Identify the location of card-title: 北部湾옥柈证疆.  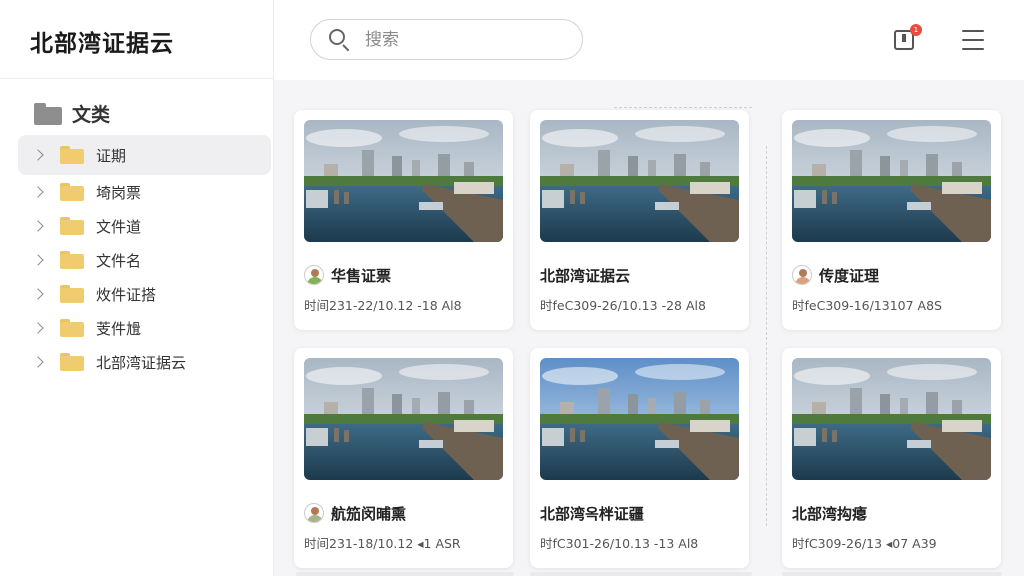
(592, 513).